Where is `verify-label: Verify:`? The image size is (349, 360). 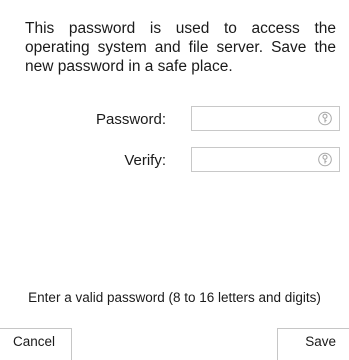
verify-label: Verify: is located at coordinates (145, 160).